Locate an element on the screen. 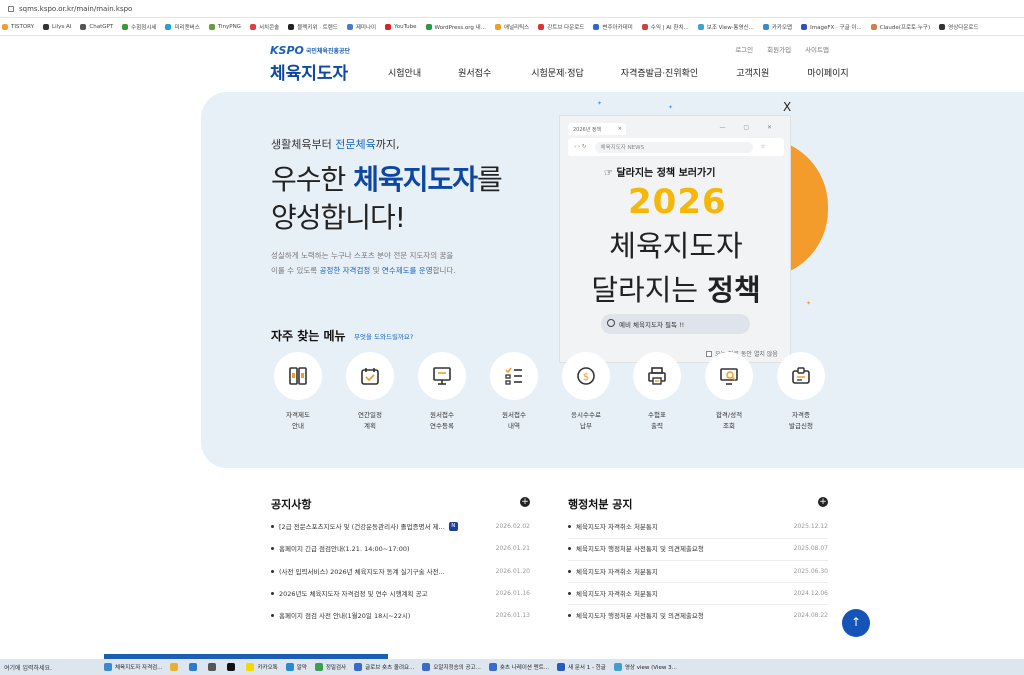 This screenshot has width=1024, height=675. bookmark-item: Claude(프로토·누구) is located at coordinates (900, 27).